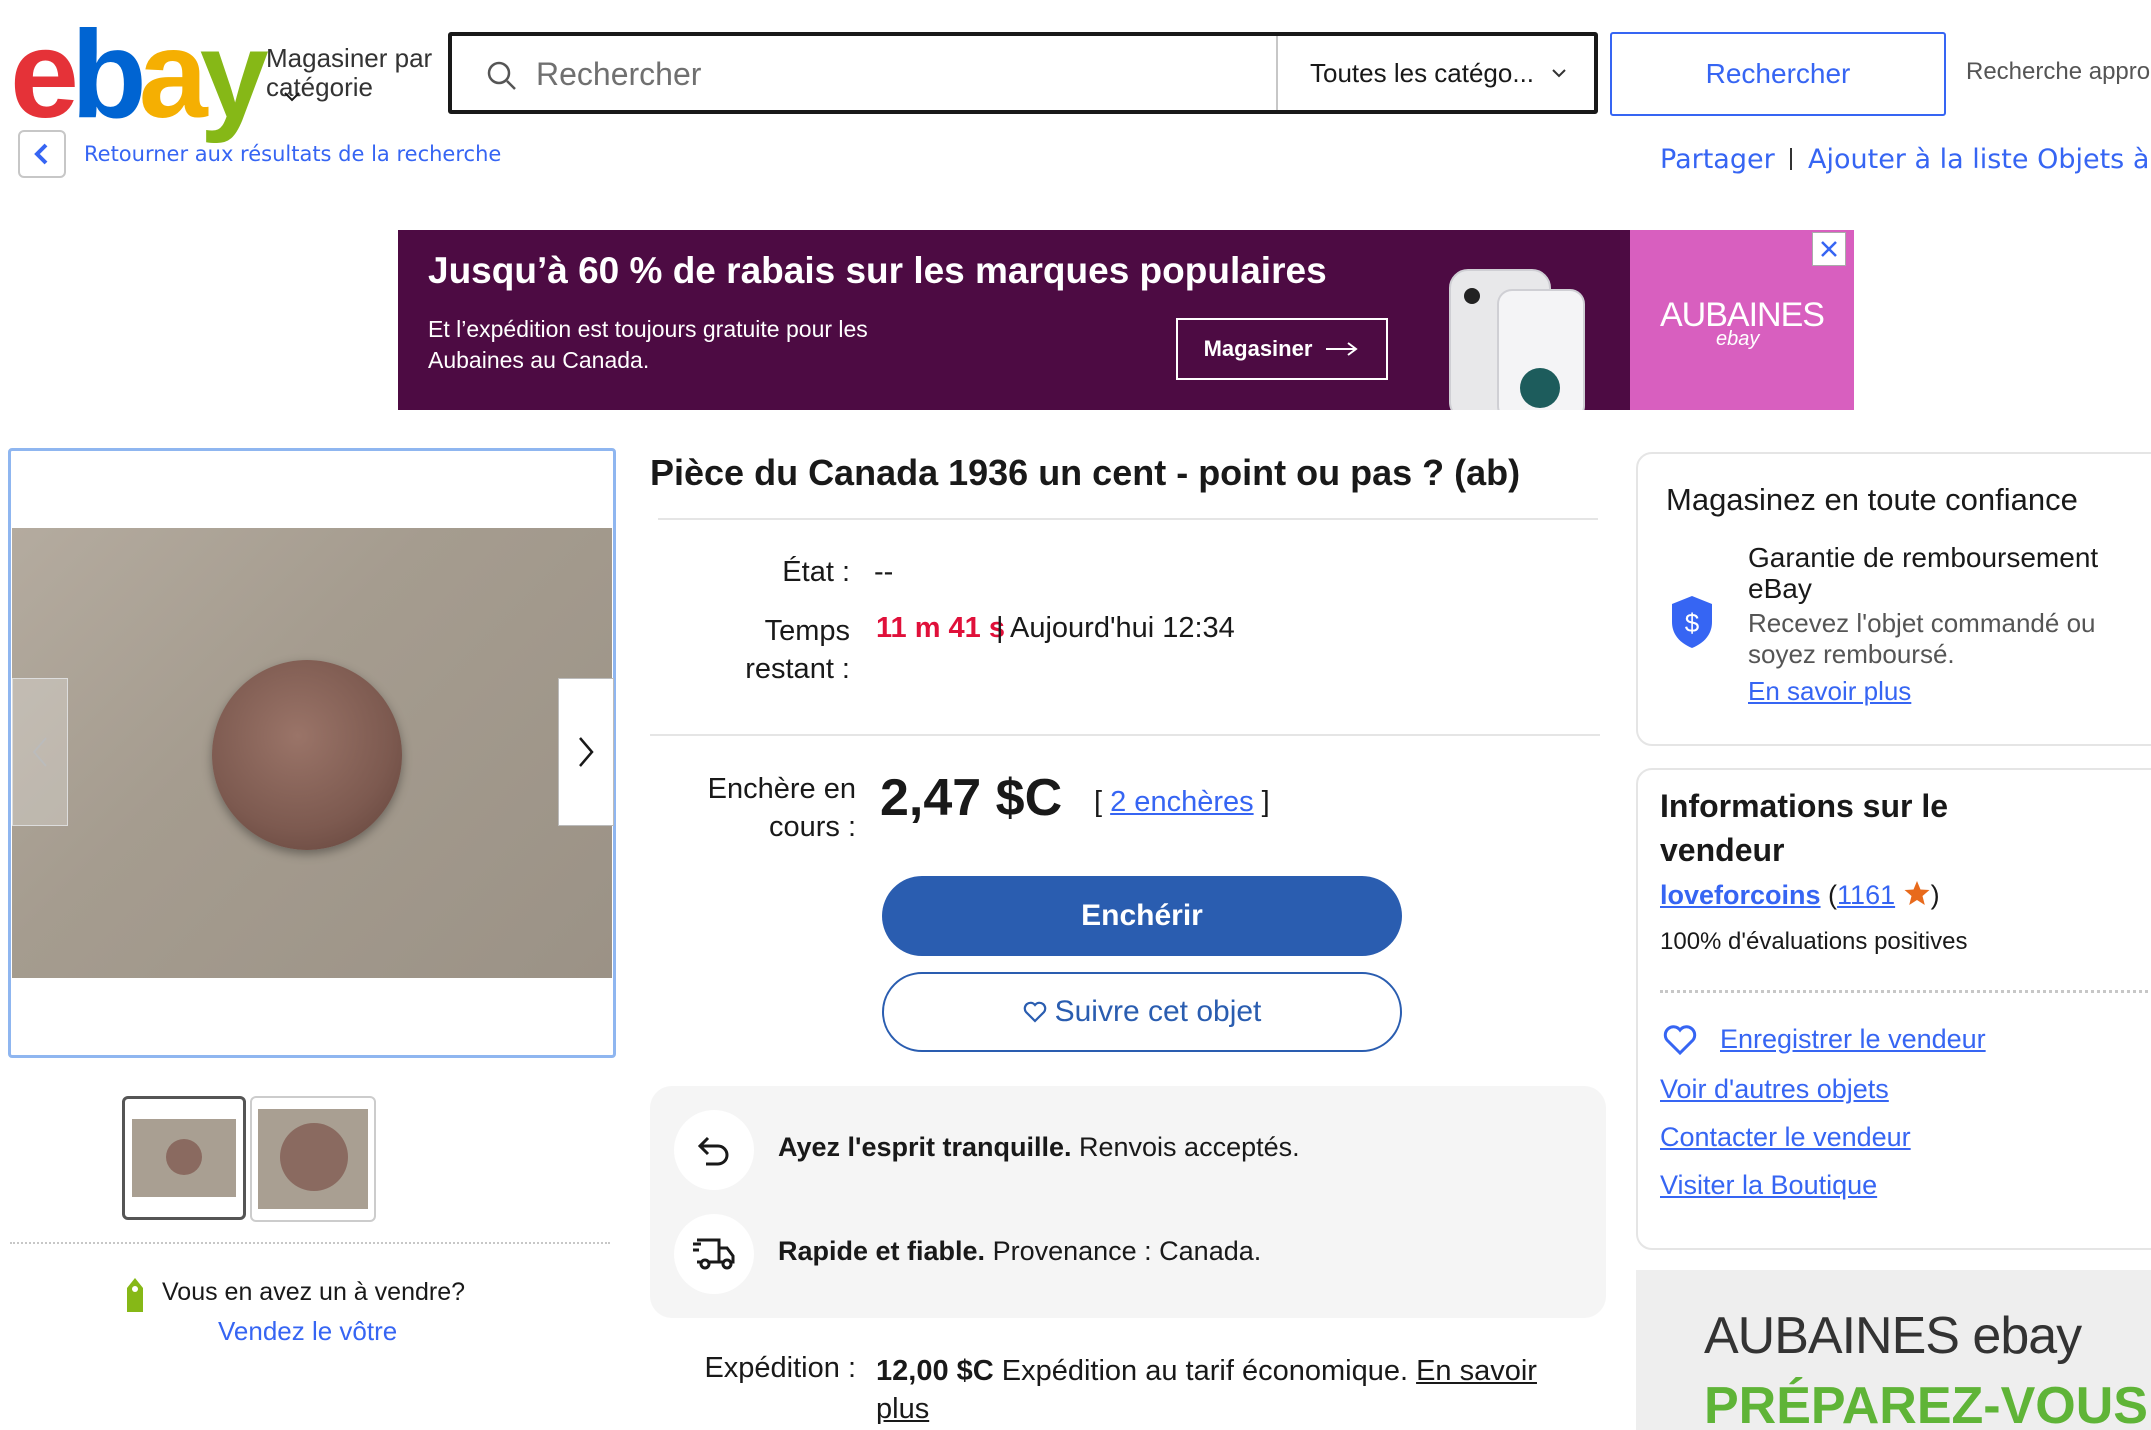 The image size is (2151, 1430). Describe the element at coordinates (781, 808) in the screenshot. I see `current-bid-label: Enchère en cours :` at that location.